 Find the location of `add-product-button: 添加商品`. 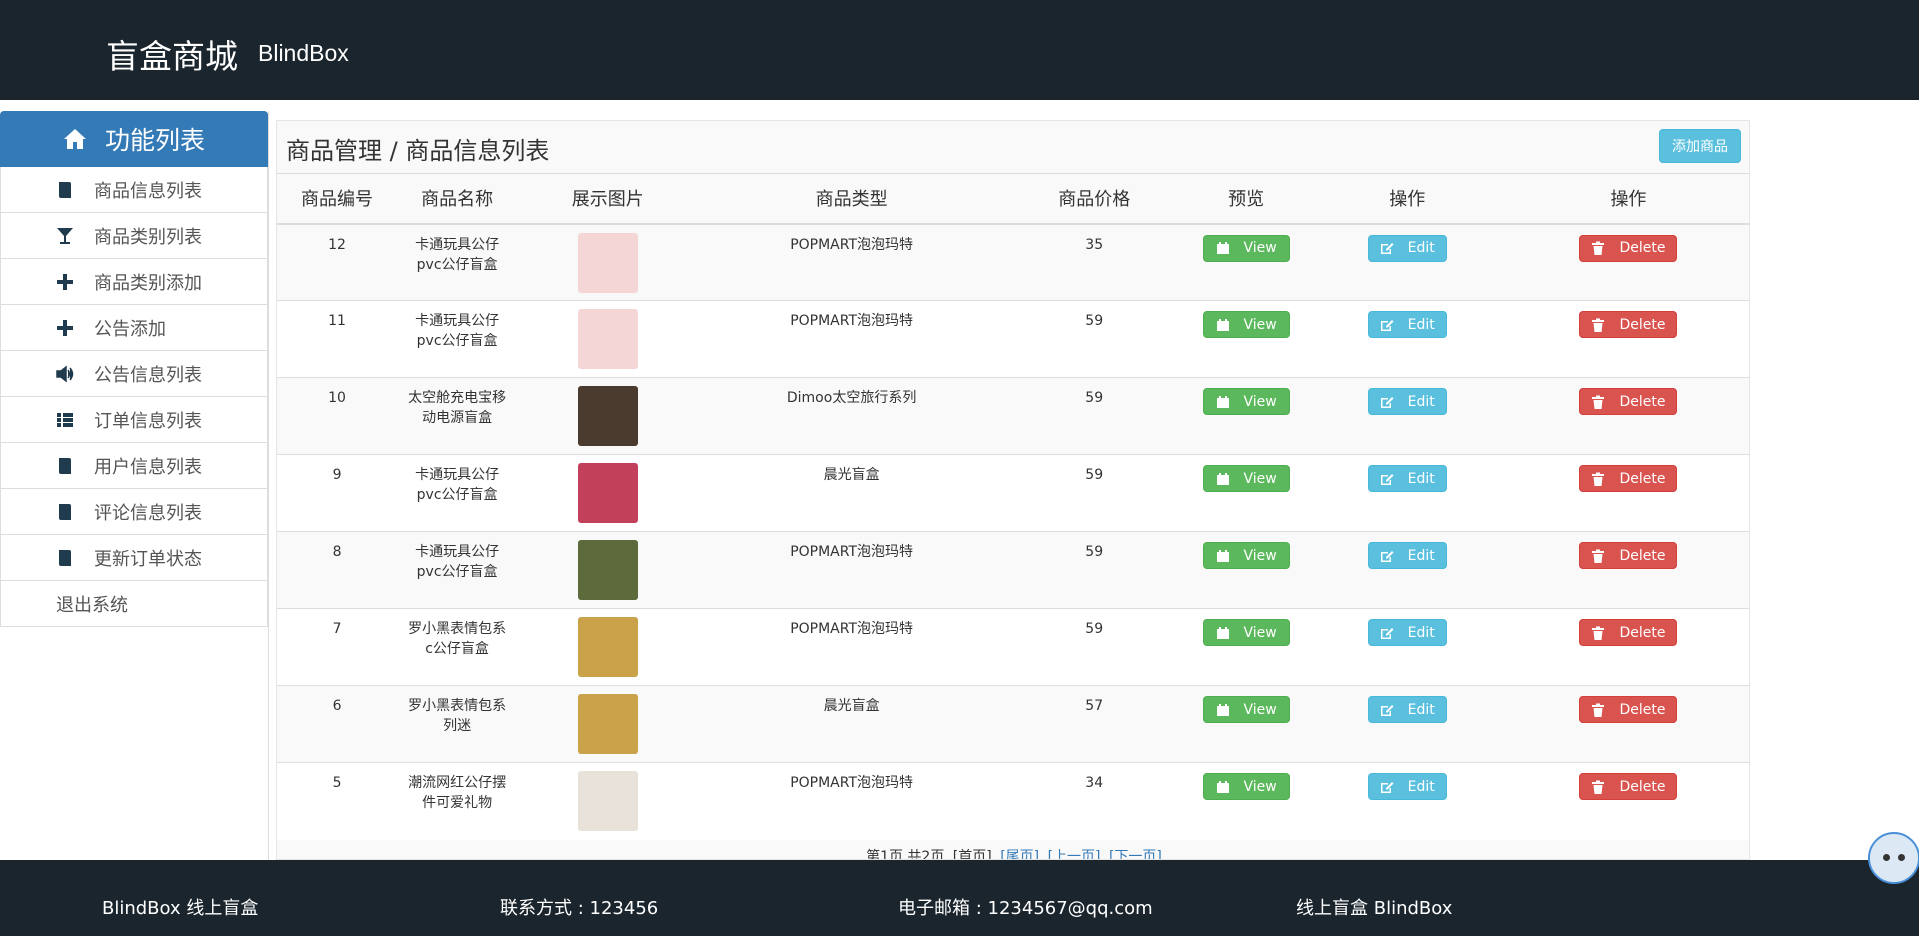

add-product-button: 添加商品 is located at coordinates (1700, 146).